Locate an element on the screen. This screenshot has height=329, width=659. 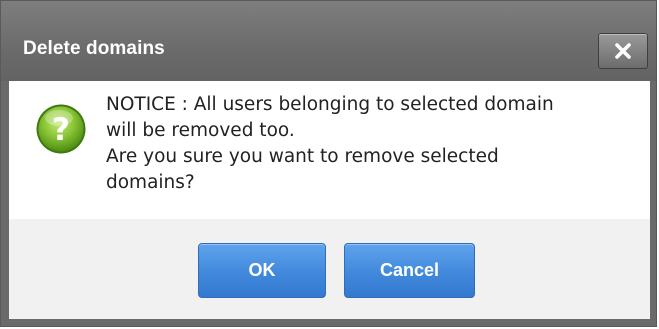
ok-button: OK is located at coordinates (262, 270).